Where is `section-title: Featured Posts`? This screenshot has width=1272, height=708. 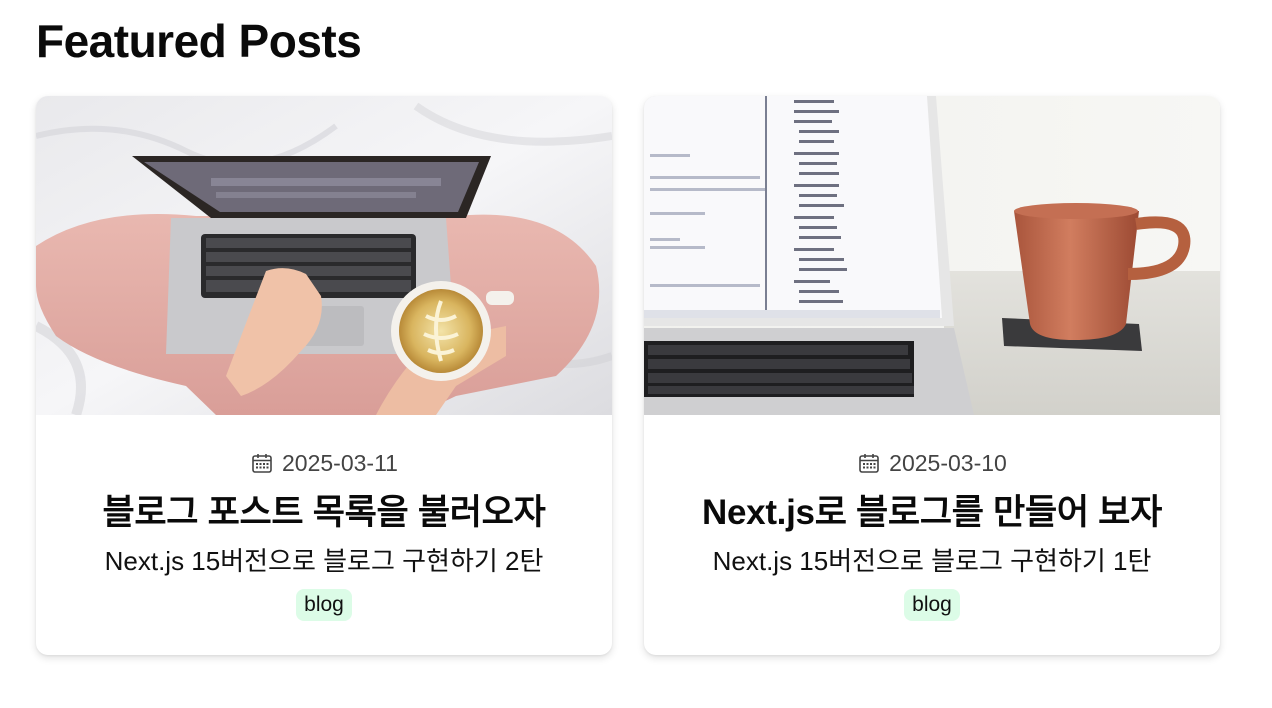
section-title: Featured Posts is located at coordinates (199, 41).